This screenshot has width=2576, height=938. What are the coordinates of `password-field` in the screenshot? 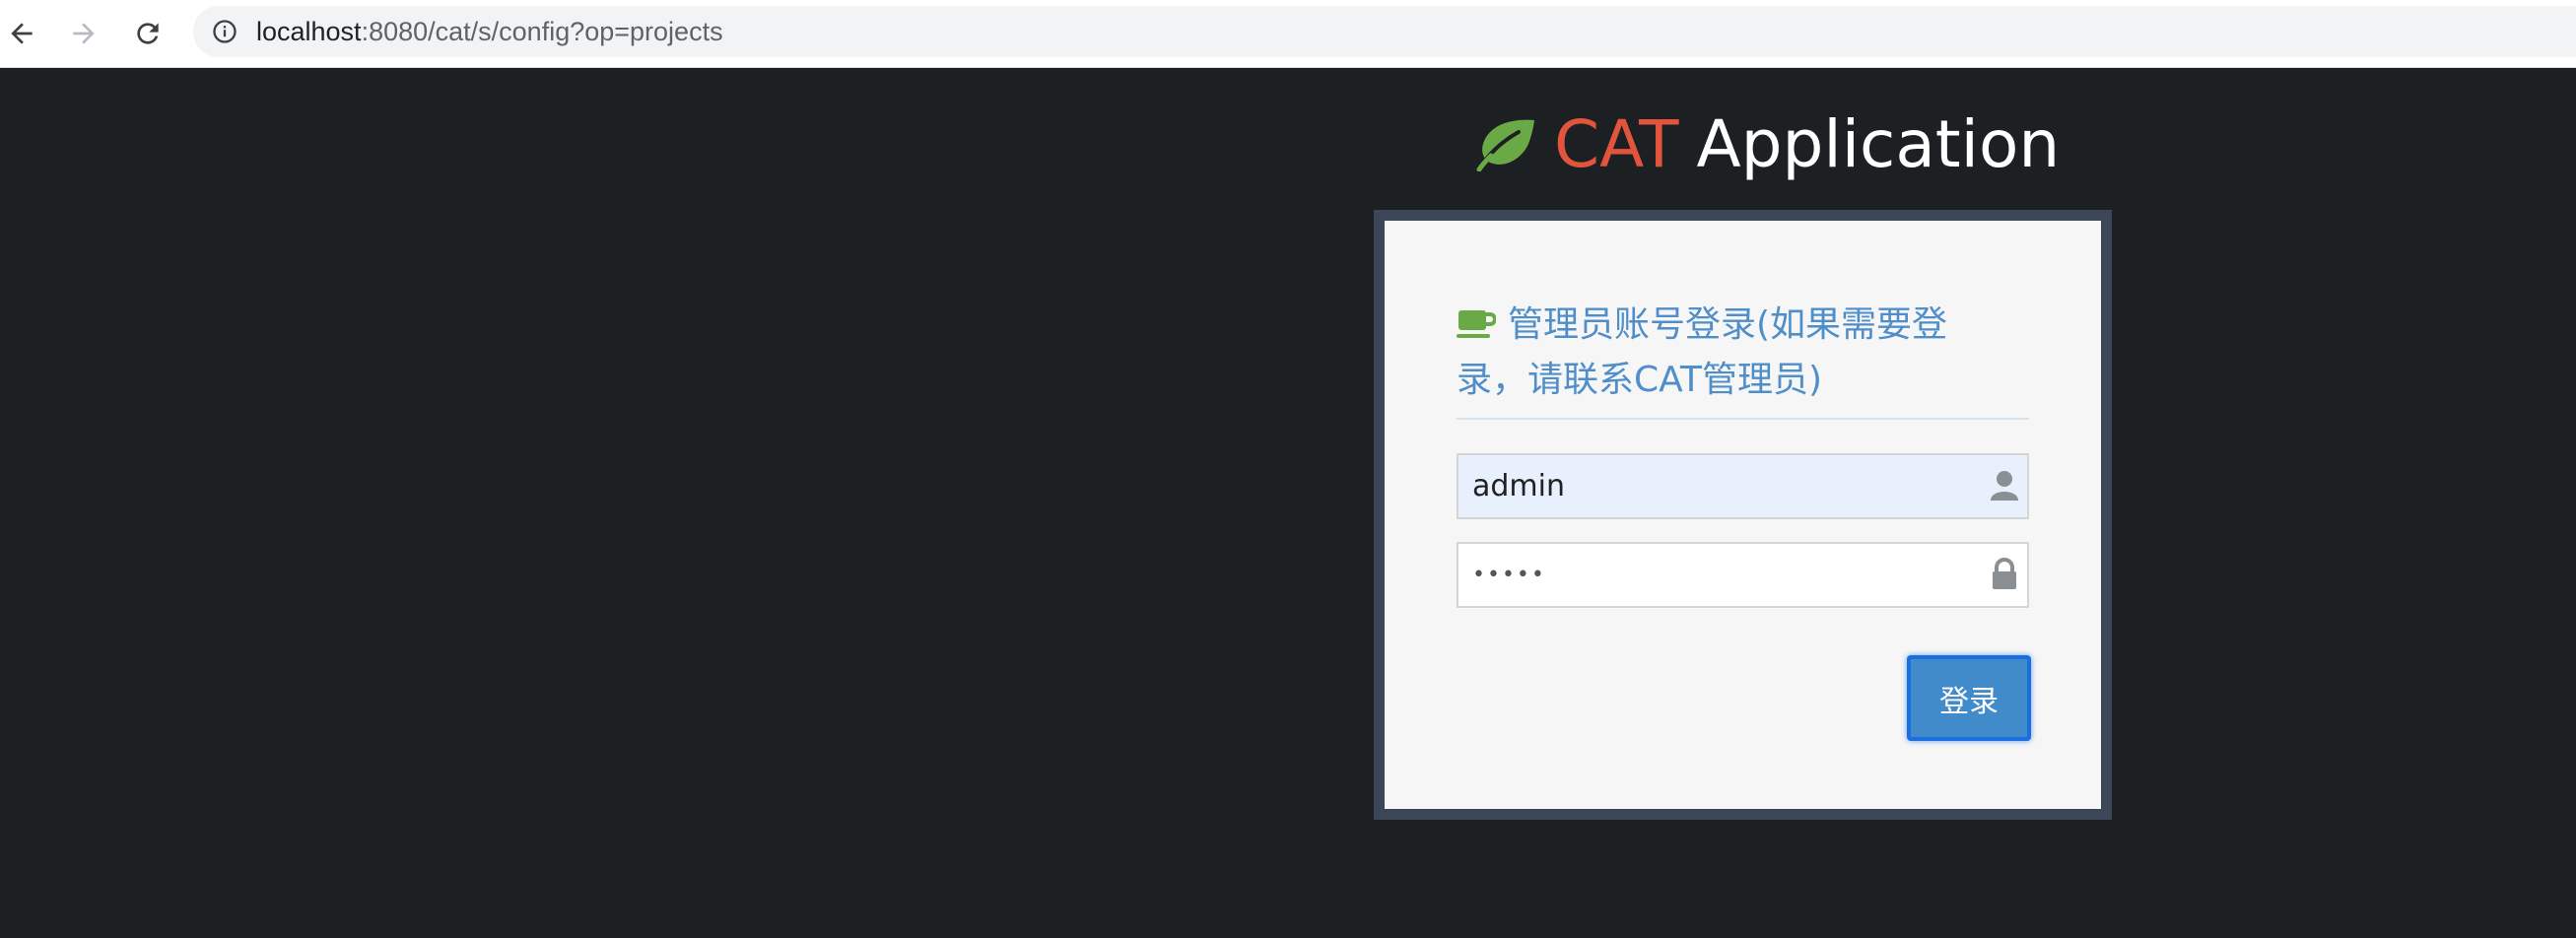 It's located at (1743, 575).